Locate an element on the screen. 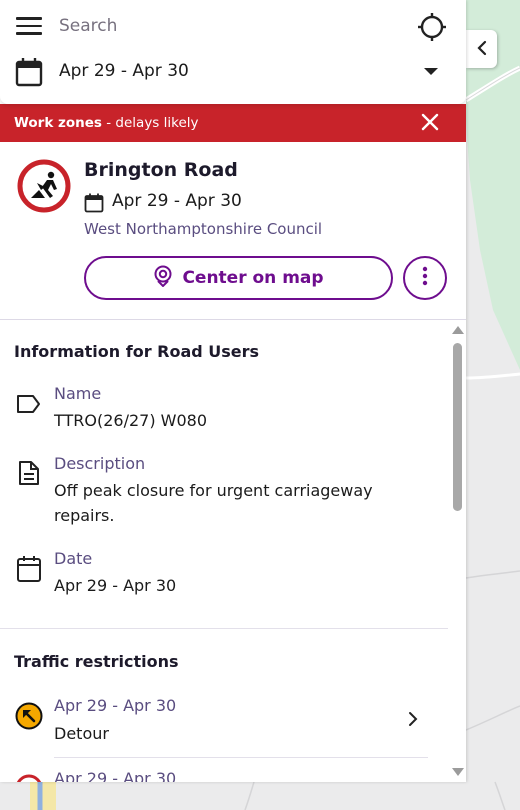 Image resolution: width=520 pixels, height=810 pixels. search-input: Search is located at coordinates (88, 26).